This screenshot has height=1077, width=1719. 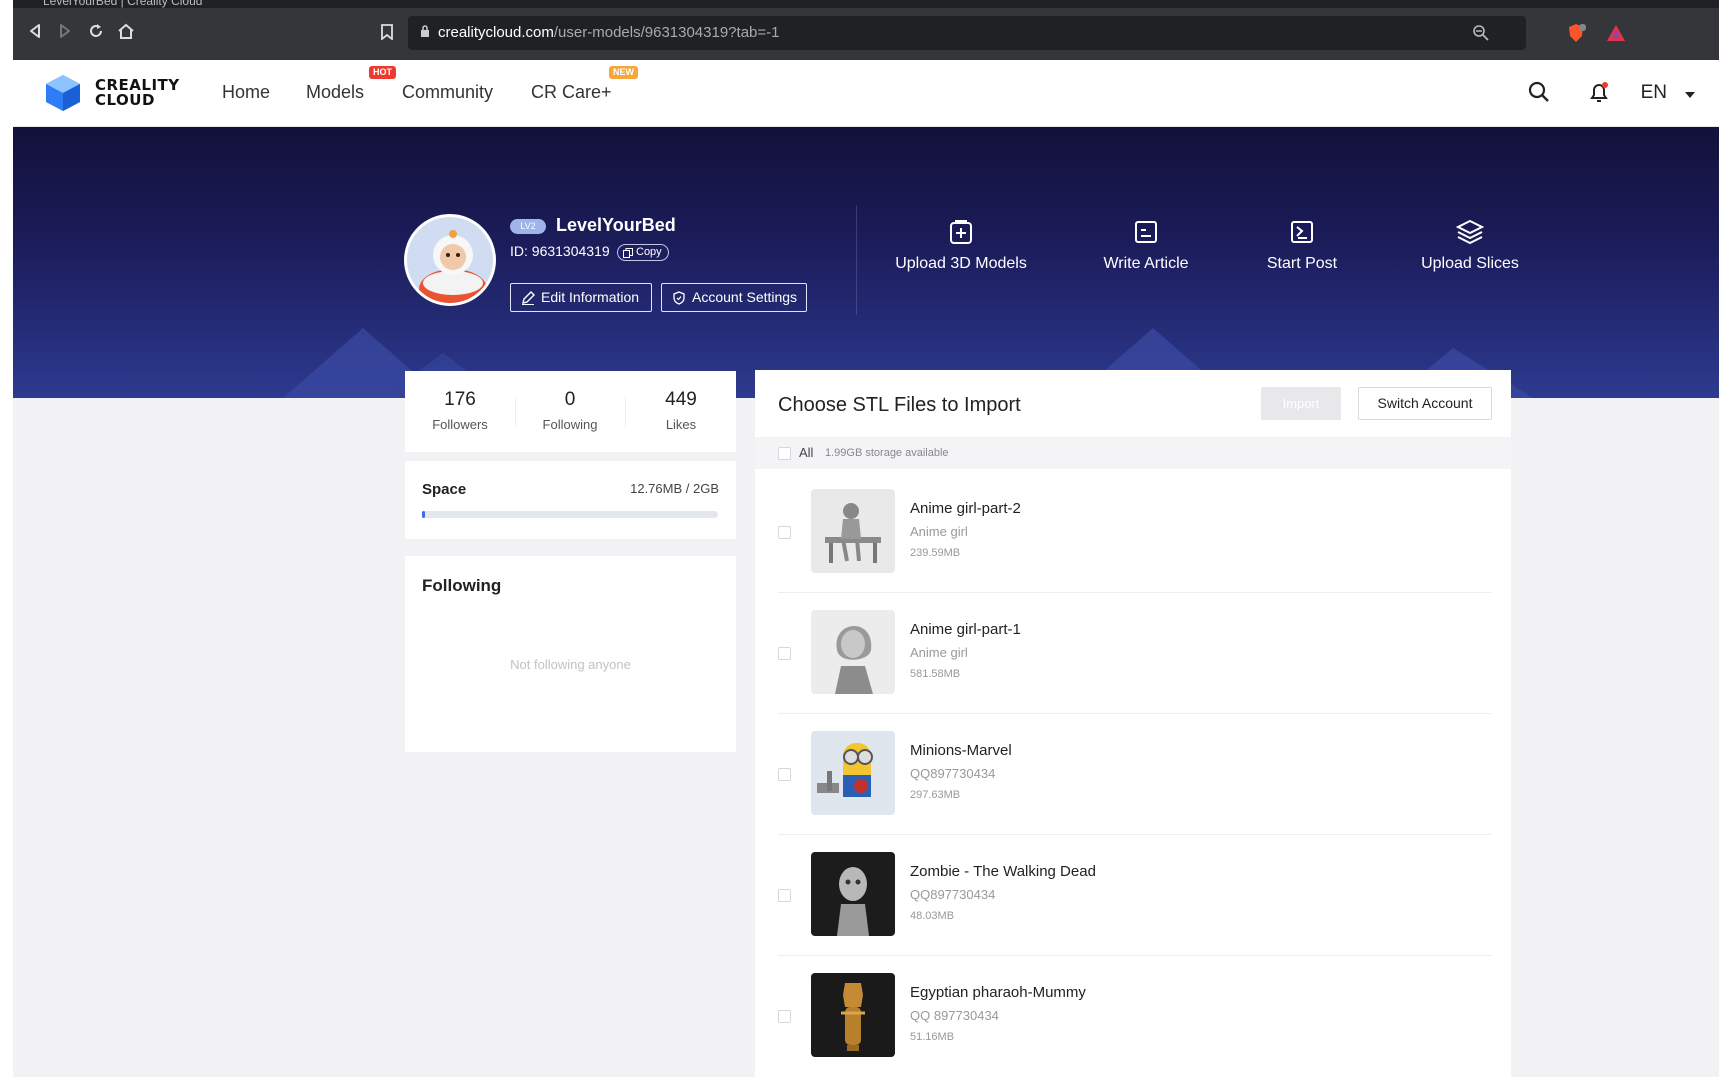 What do you see at coordinates (1302, 232) in the screenshot?
I see `post-icon` at bounding box center [1302, 232].